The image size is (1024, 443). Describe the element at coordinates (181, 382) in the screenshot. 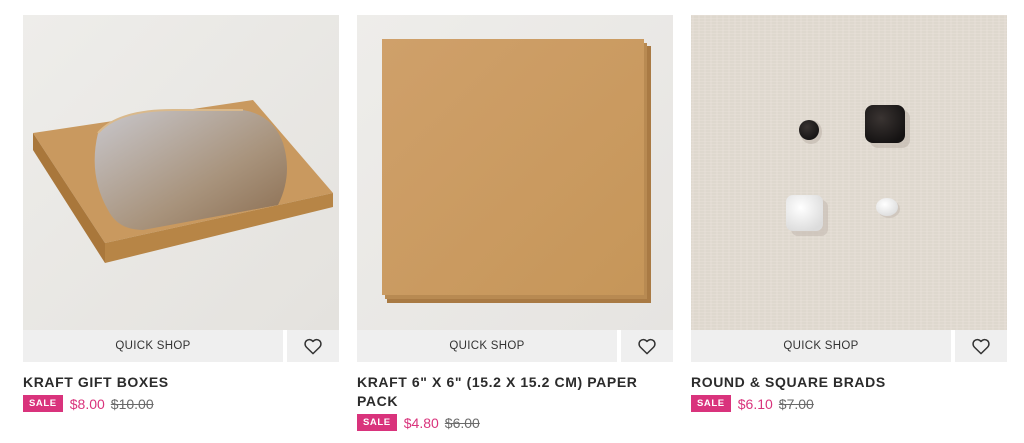

I see `product-title: KRAFT GIFT BOXES` at that location.